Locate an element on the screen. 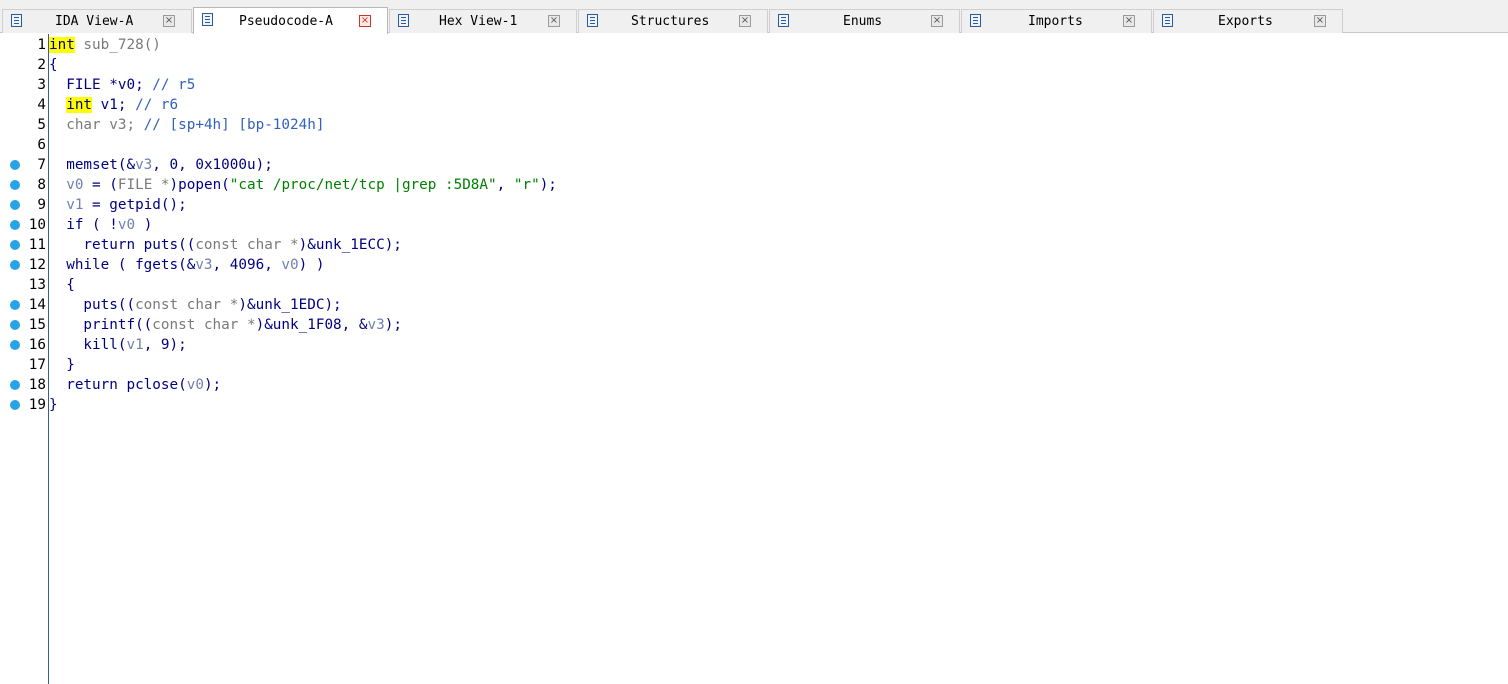 The image size is (1508, 684). tab-structures: Structures × is located at coordinates (673, 21).